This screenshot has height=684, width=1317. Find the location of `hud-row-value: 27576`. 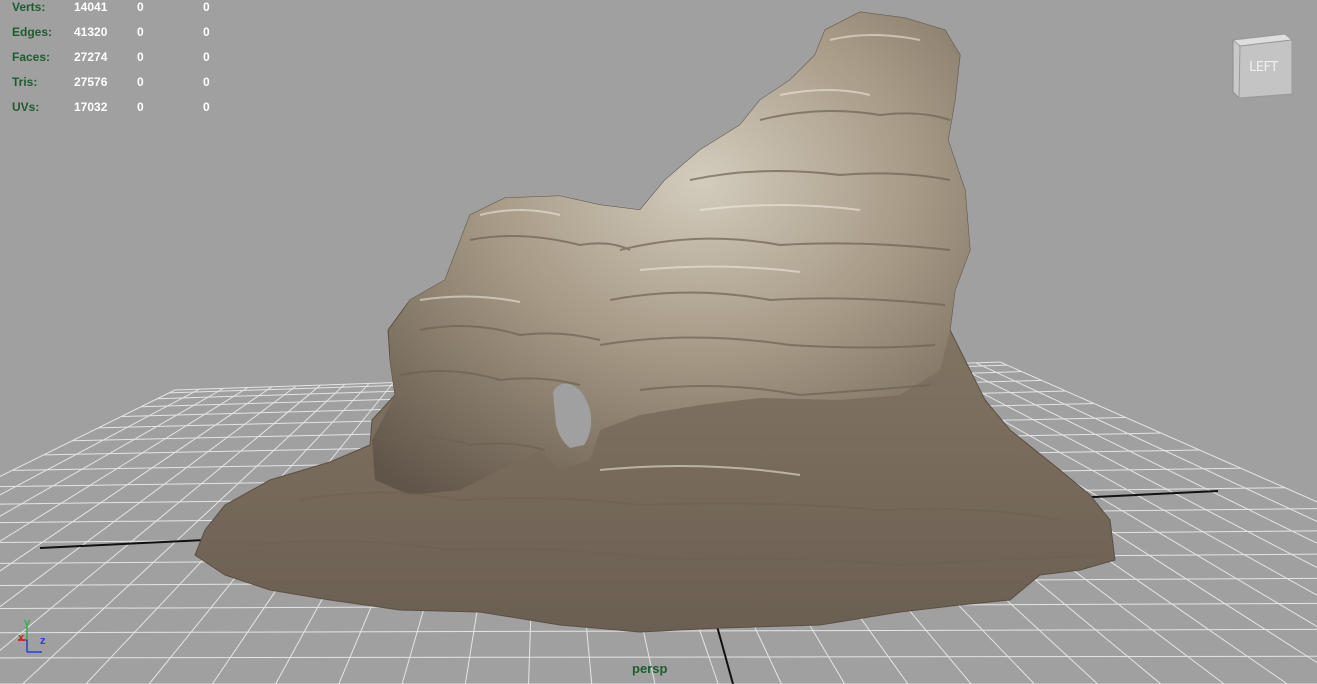

hud-row-value: 27576 is located at coordinates (91, 81).